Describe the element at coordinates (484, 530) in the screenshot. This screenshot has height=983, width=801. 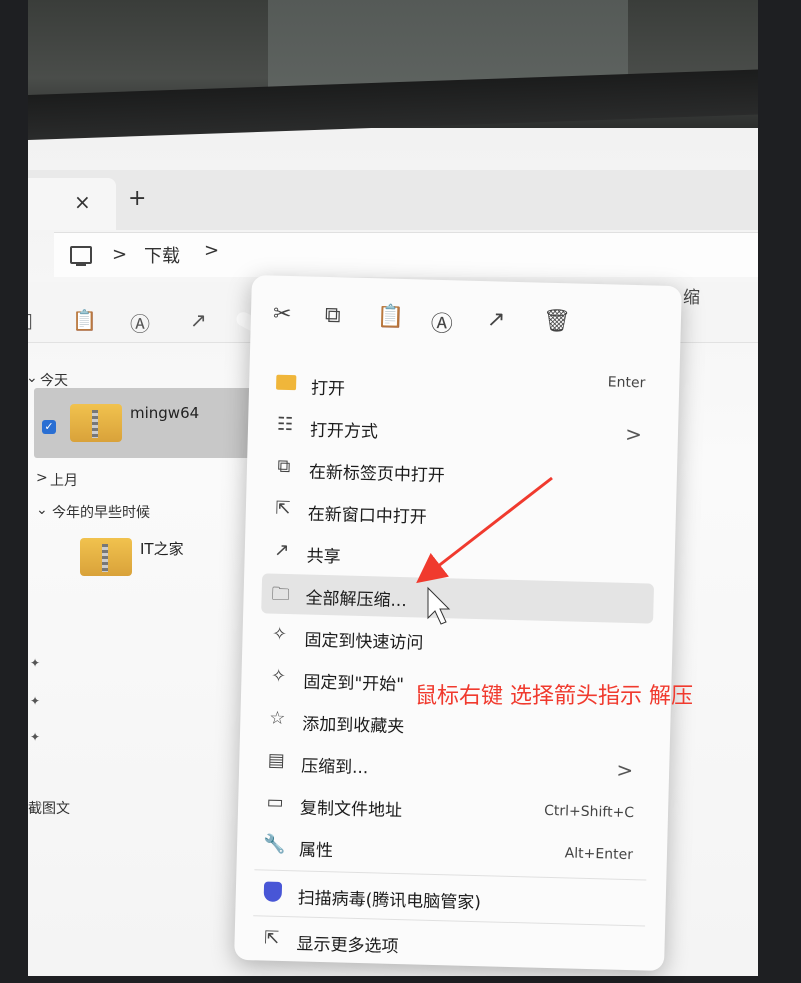
I see `annotation-arrow` at that location.